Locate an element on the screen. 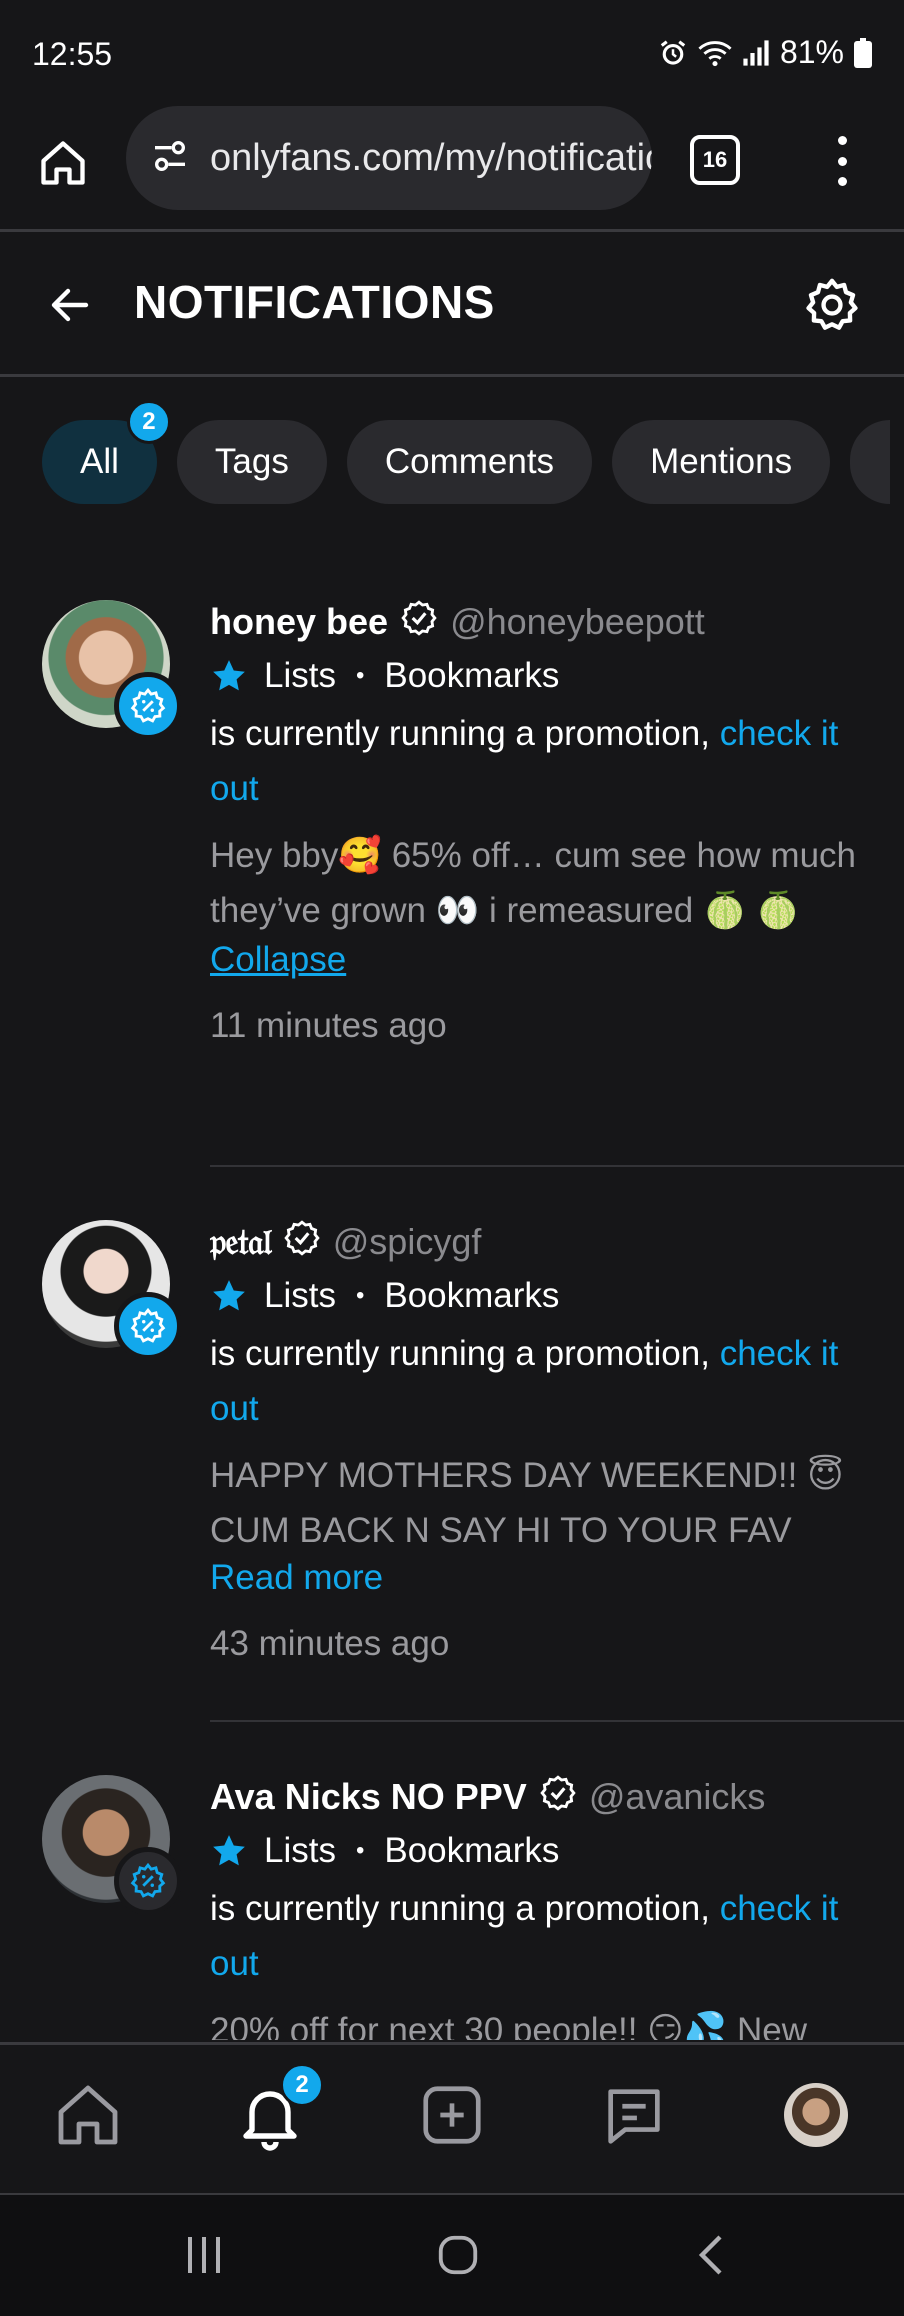  chip-label: Mentions is located at coordinates (721, 461).